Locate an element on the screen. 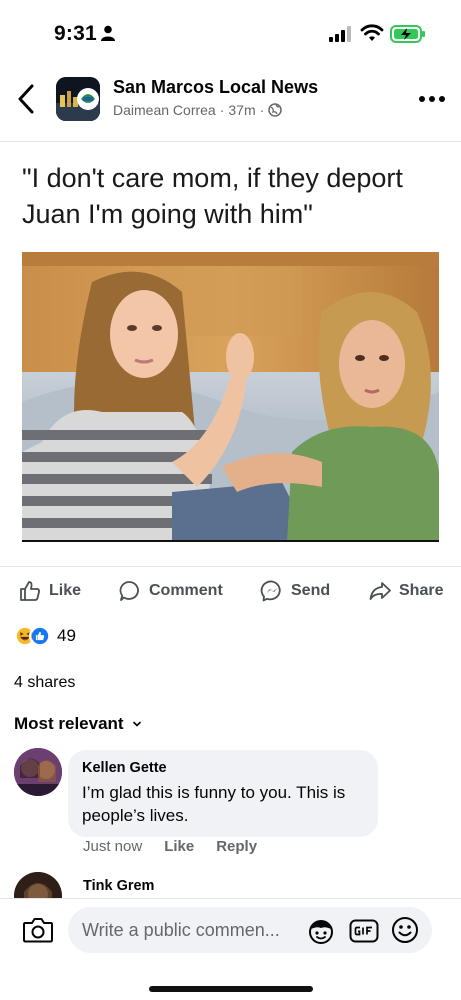 This screenshot has height=1000, width=461. sort-label: Most relevant is located at coordinates (69, 723).